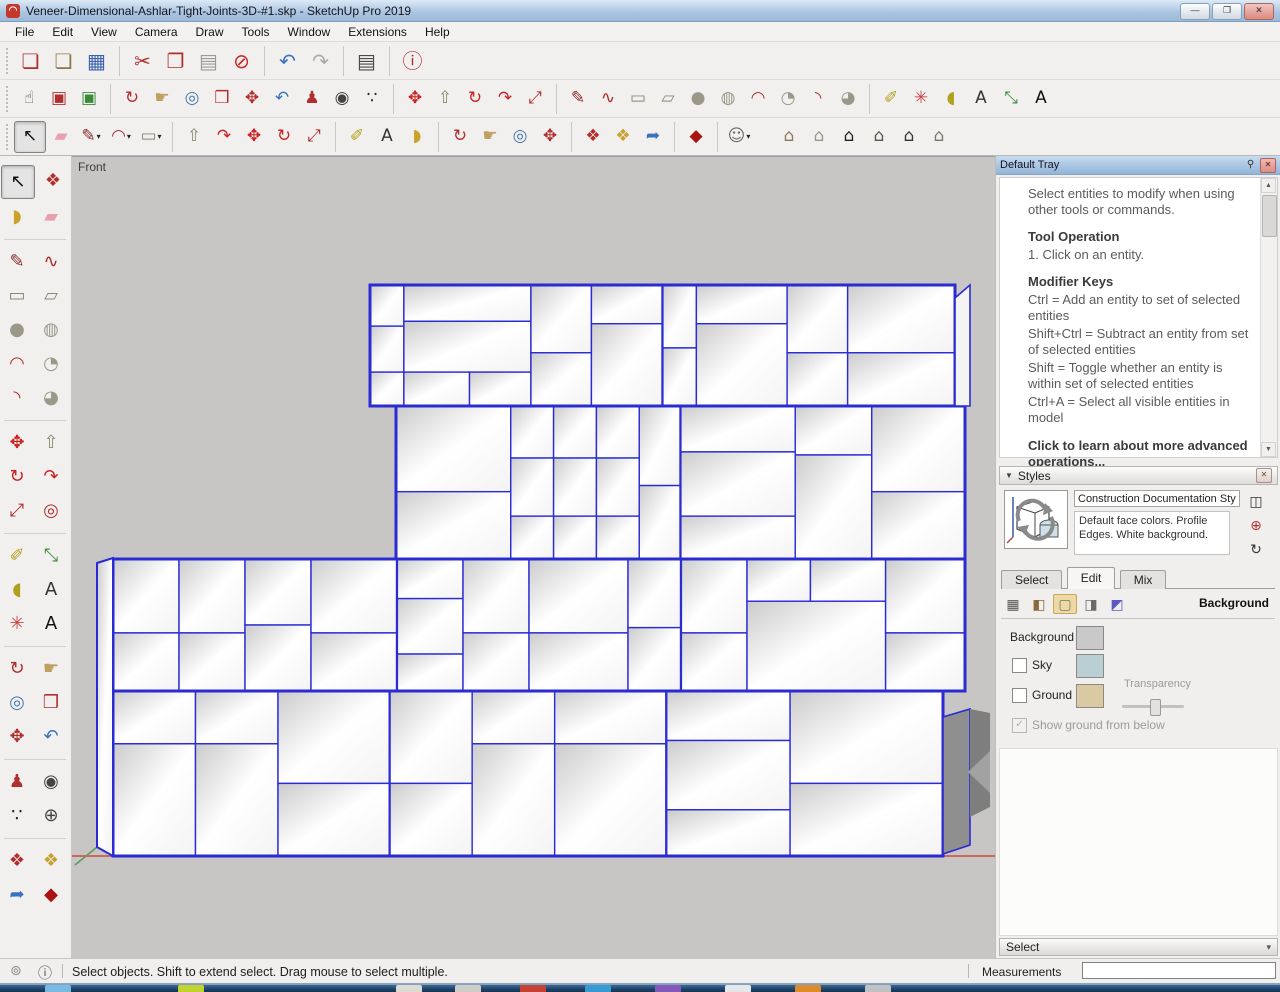  What do you see at coordinates (17, 364) in the screenshot?
I see `arc-icon: ◠` at bounding box center [17, 364].